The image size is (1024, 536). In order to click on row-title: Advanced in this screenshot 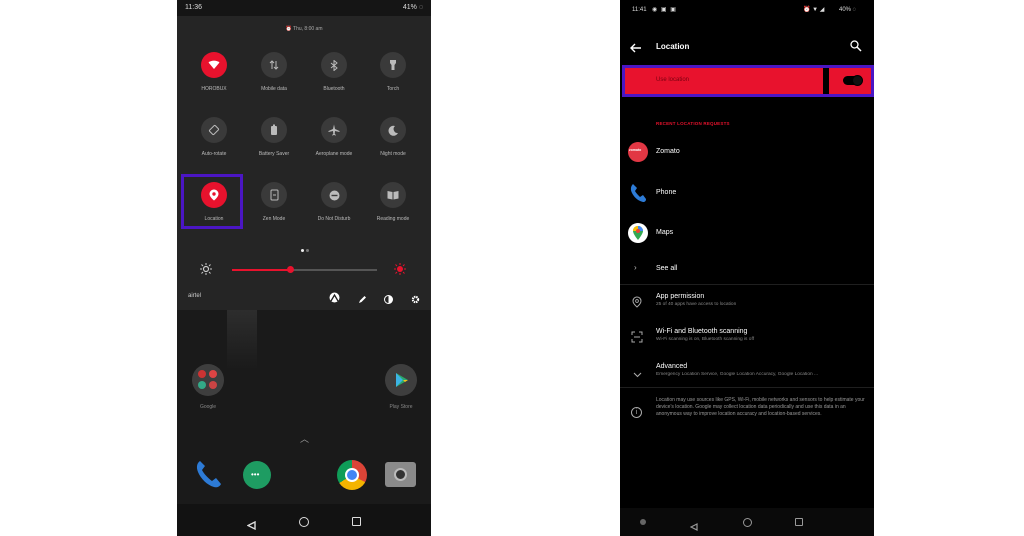, I will do `click(672, 366)`.